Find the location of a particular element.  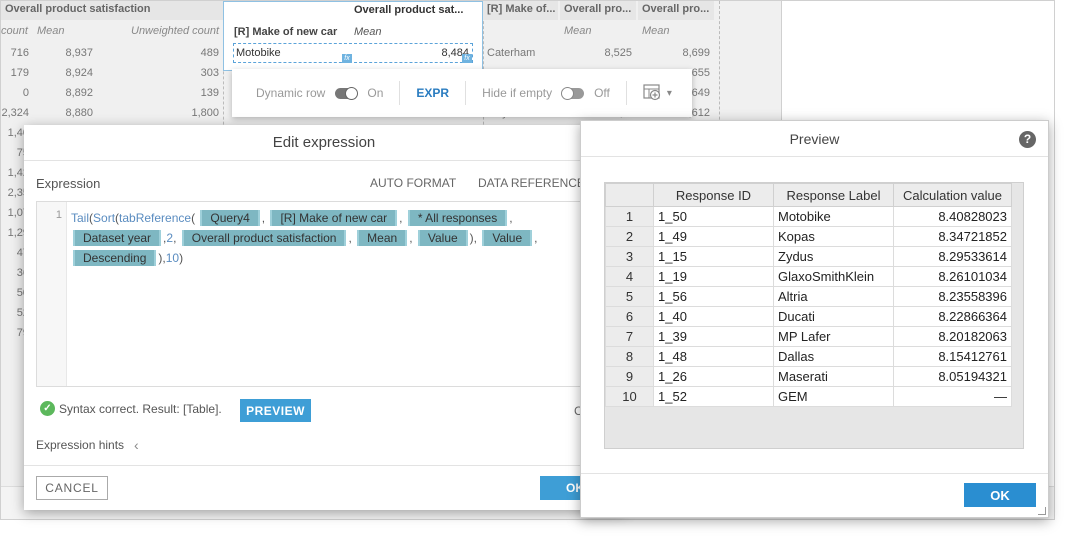

table-row: 2 1_49 Kopas 8.34721852 is located at coordinates (808, 236).